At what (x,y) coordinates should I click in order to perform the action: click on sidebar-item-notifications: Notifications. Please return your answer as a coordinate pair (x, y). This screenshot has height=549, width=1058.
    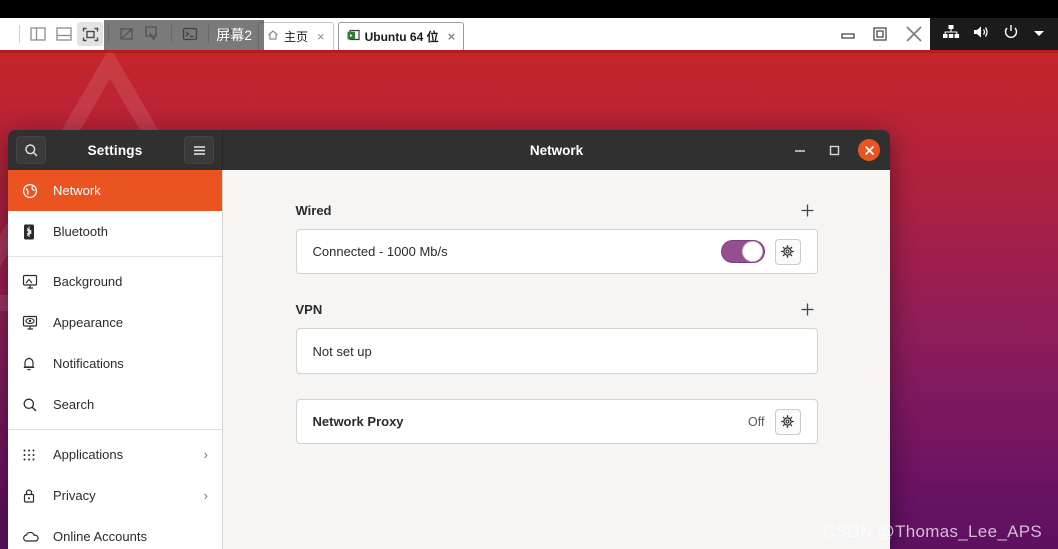
    Looking at the image, I should click on (115, 363).